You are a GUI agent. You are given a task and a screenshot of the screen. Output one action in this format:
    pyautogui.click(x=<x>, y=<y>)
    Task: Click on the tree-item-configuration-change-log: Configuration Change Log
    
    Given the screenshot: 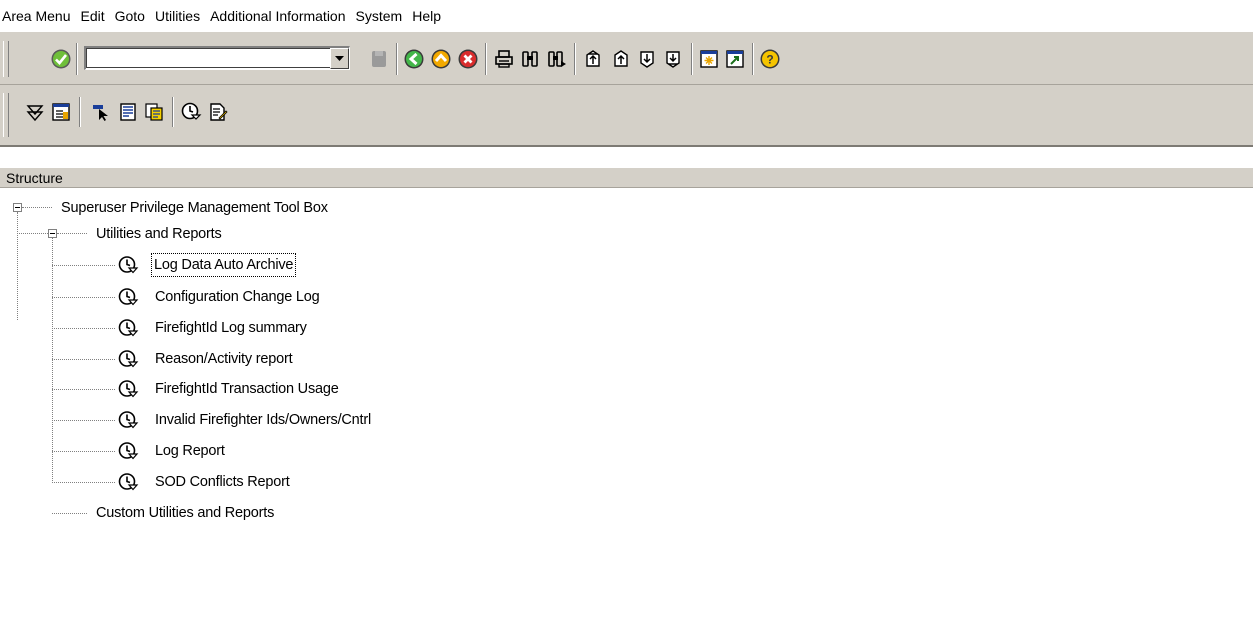 What is the action you would take?
    pyautogui.click(x=237, y=297)
    